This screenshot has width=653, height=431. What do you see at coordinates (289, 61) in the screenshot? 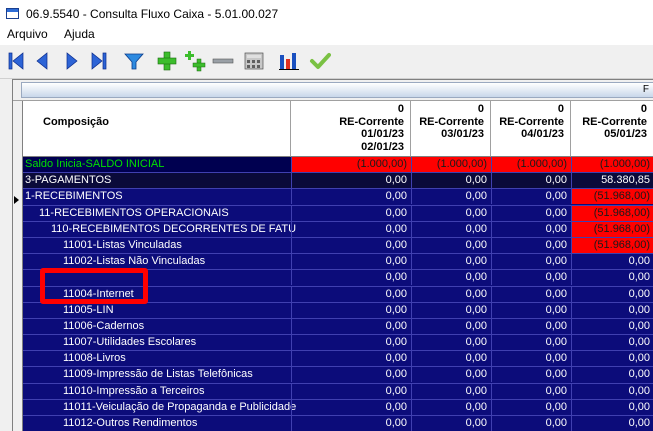
I see `bar-chart-icon` at bounding box center [289, 61].